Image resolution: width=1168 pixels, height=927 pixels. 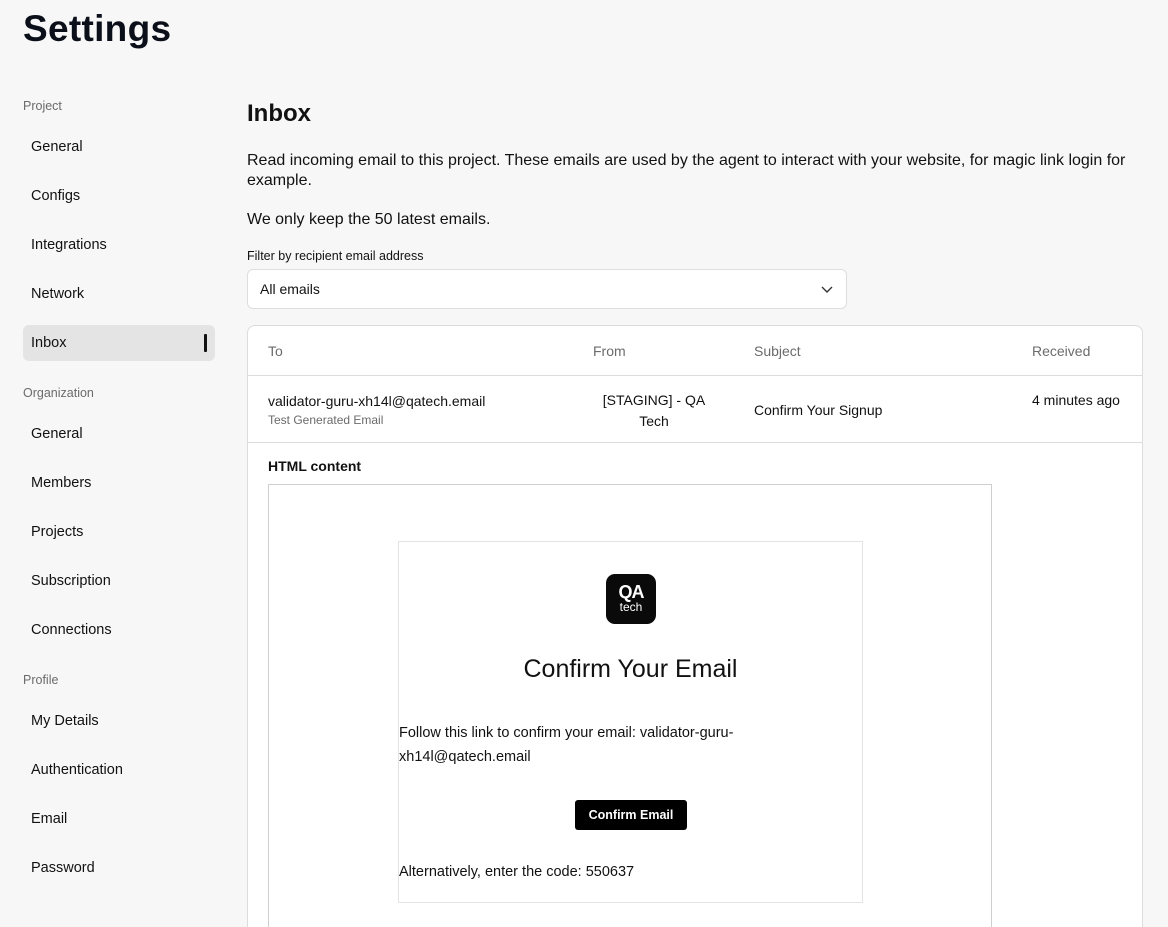 I want to click on row-to-address: validator-guru-xh14l@qatech.email, so click(x=377, y=401).